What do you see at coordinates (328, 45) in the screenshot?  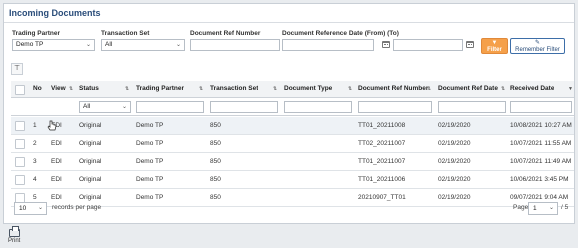 I see `doc-ref-date-from-input` at bounding box center [328, 45].